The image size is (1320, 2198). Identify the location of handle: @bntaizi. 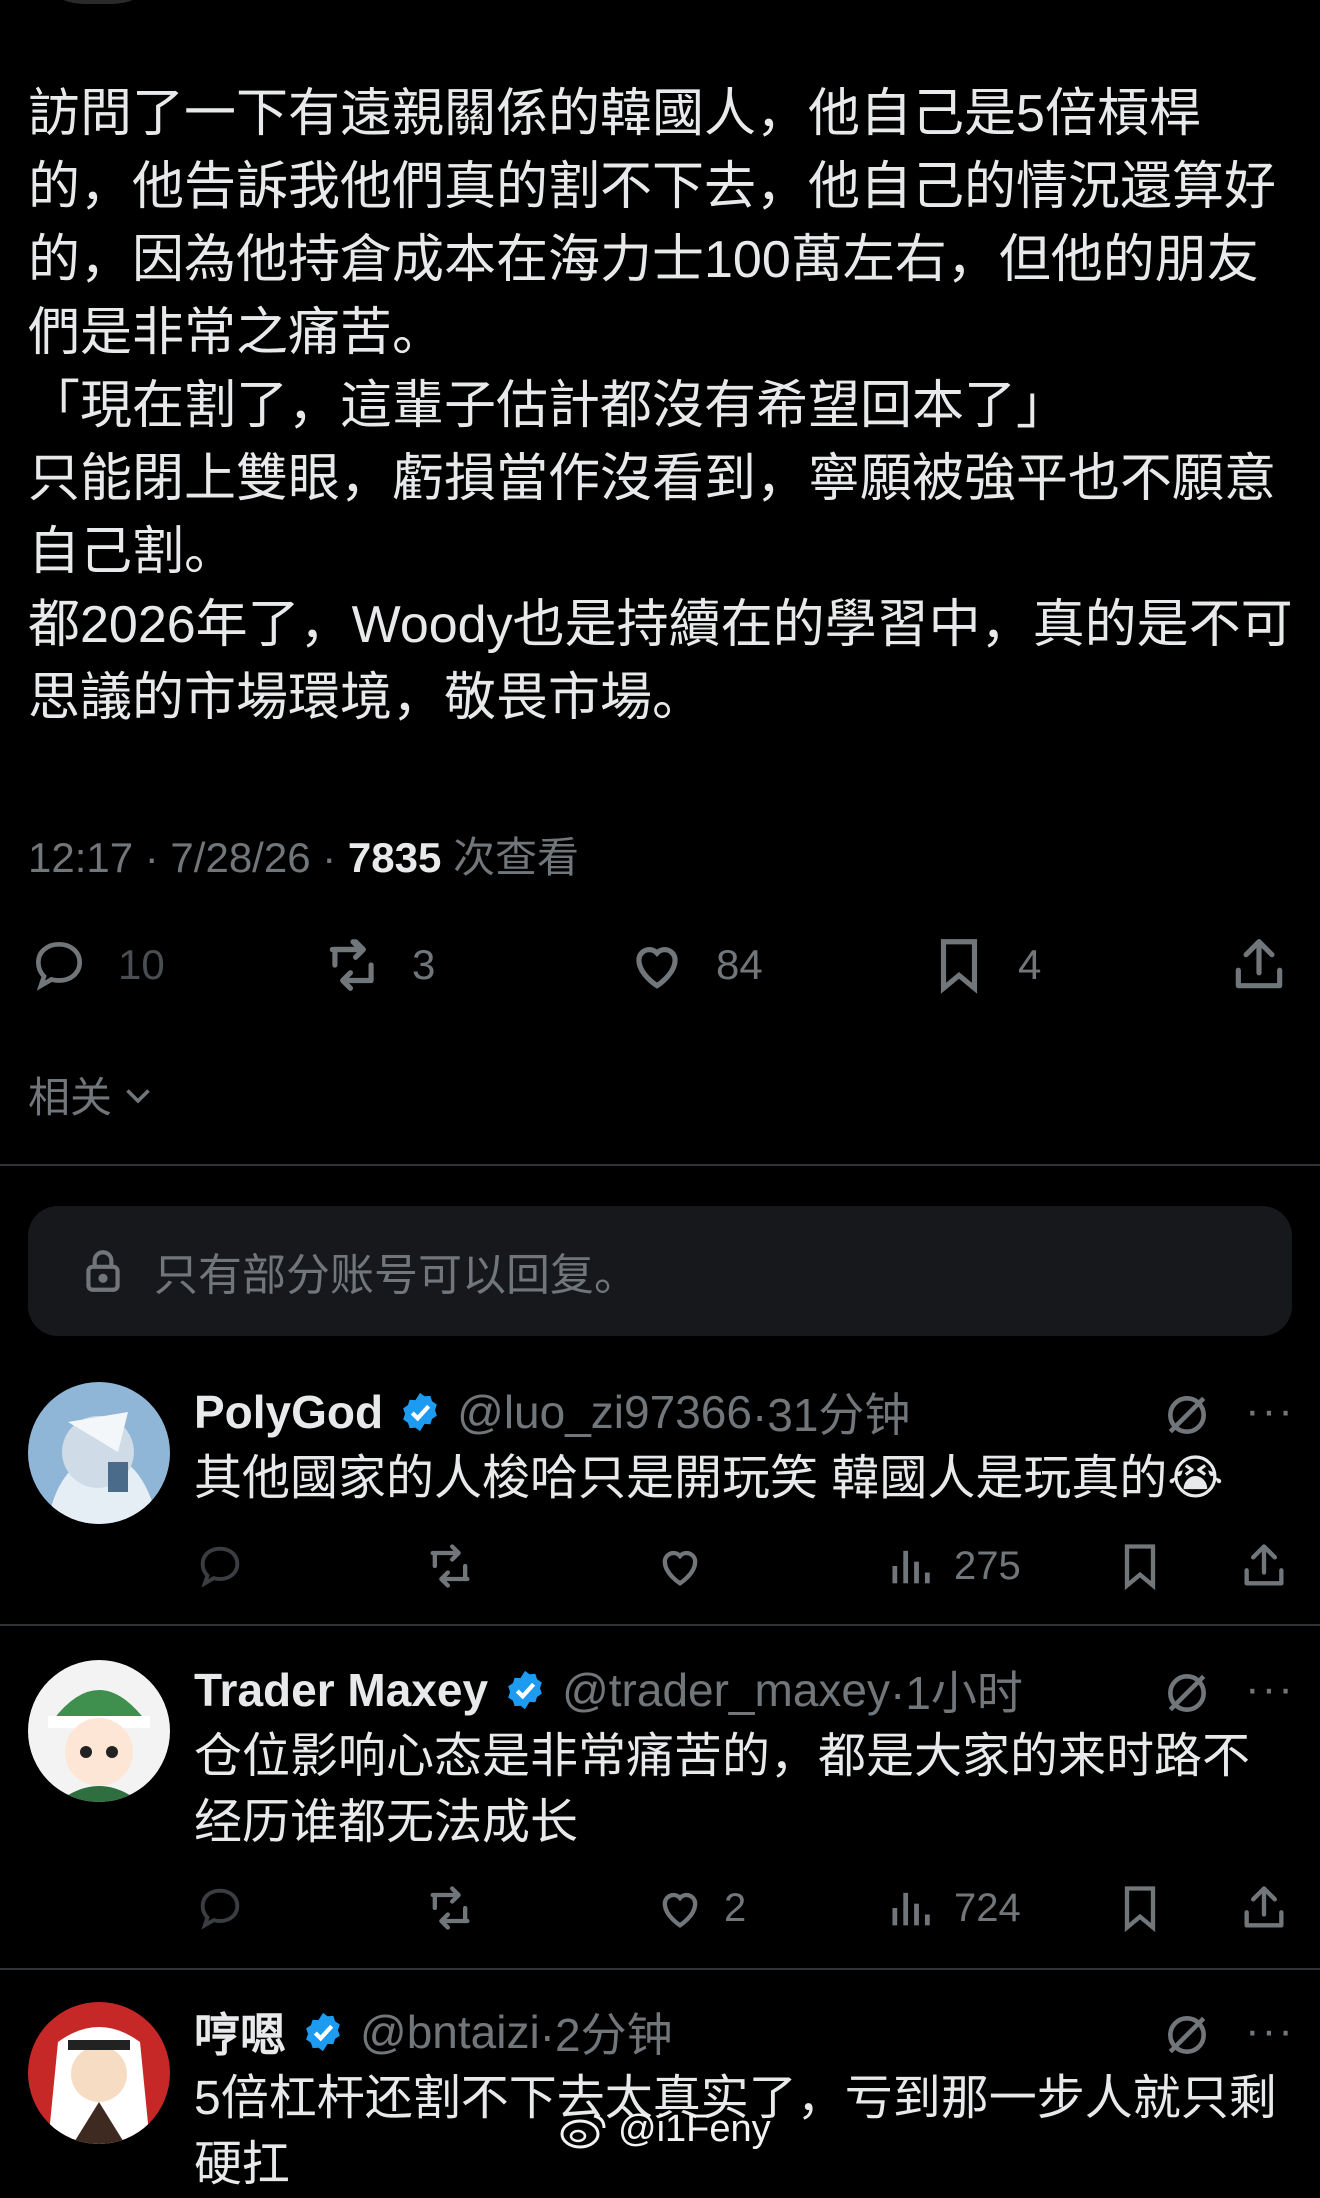
(450, 2032).